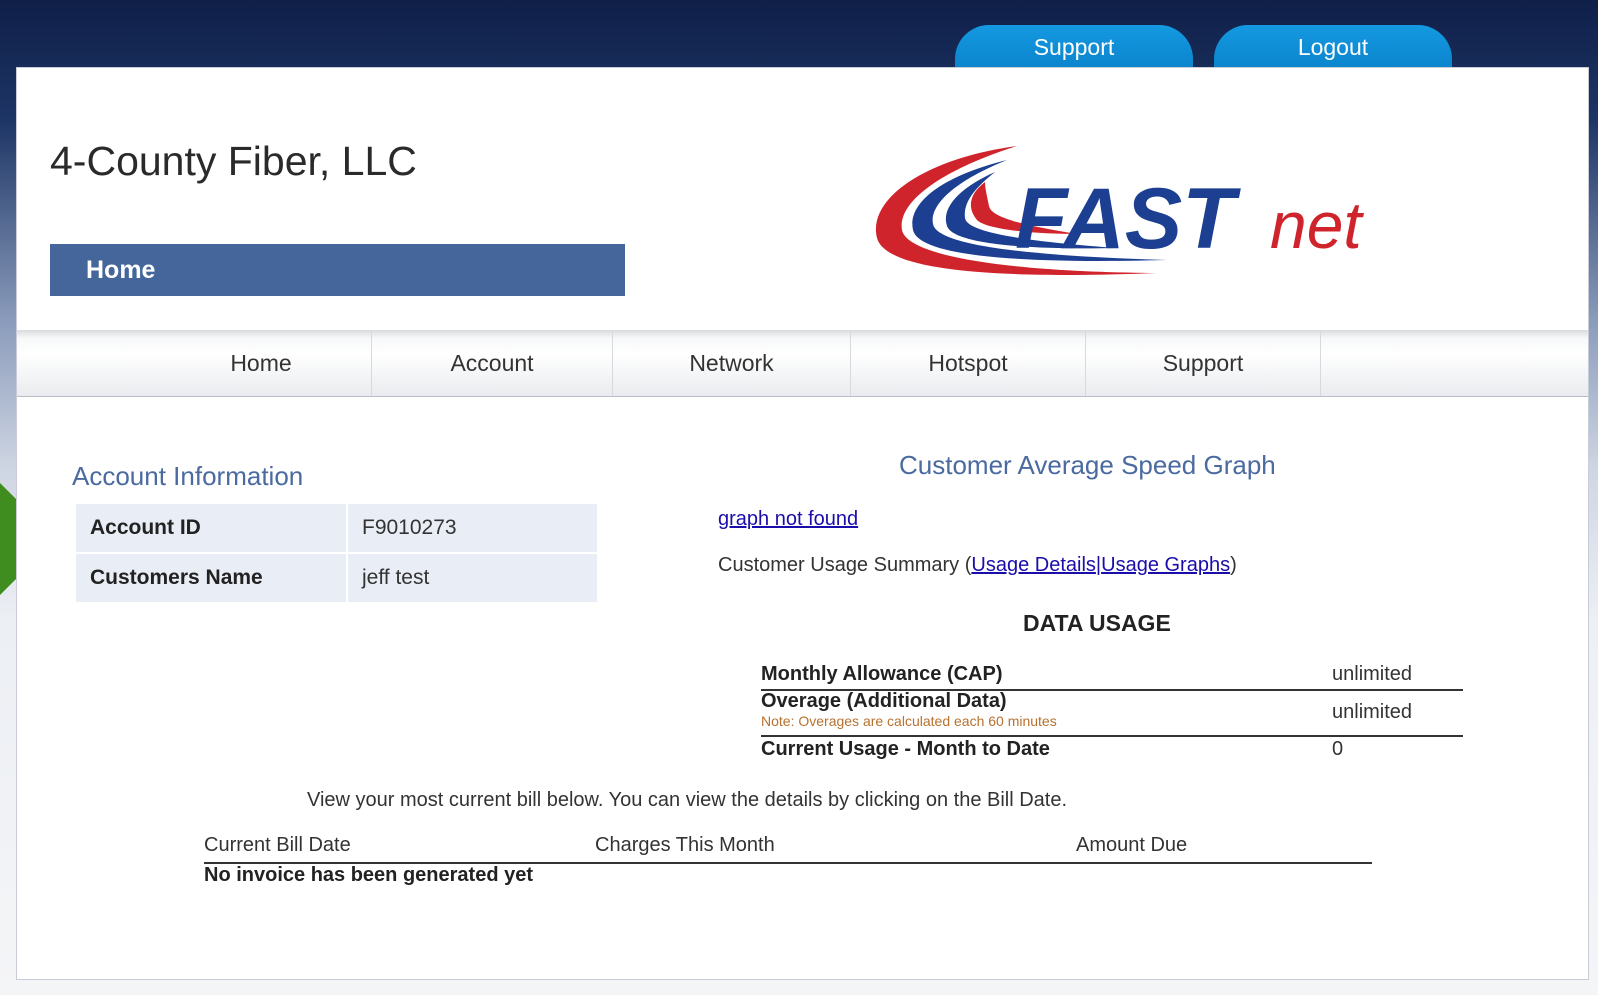 The height and width of the screenshot is (995, 1598). Describe the element at coordinates (472, 528) in the screenshot. I see `account-id-value: F9010273` at that location.